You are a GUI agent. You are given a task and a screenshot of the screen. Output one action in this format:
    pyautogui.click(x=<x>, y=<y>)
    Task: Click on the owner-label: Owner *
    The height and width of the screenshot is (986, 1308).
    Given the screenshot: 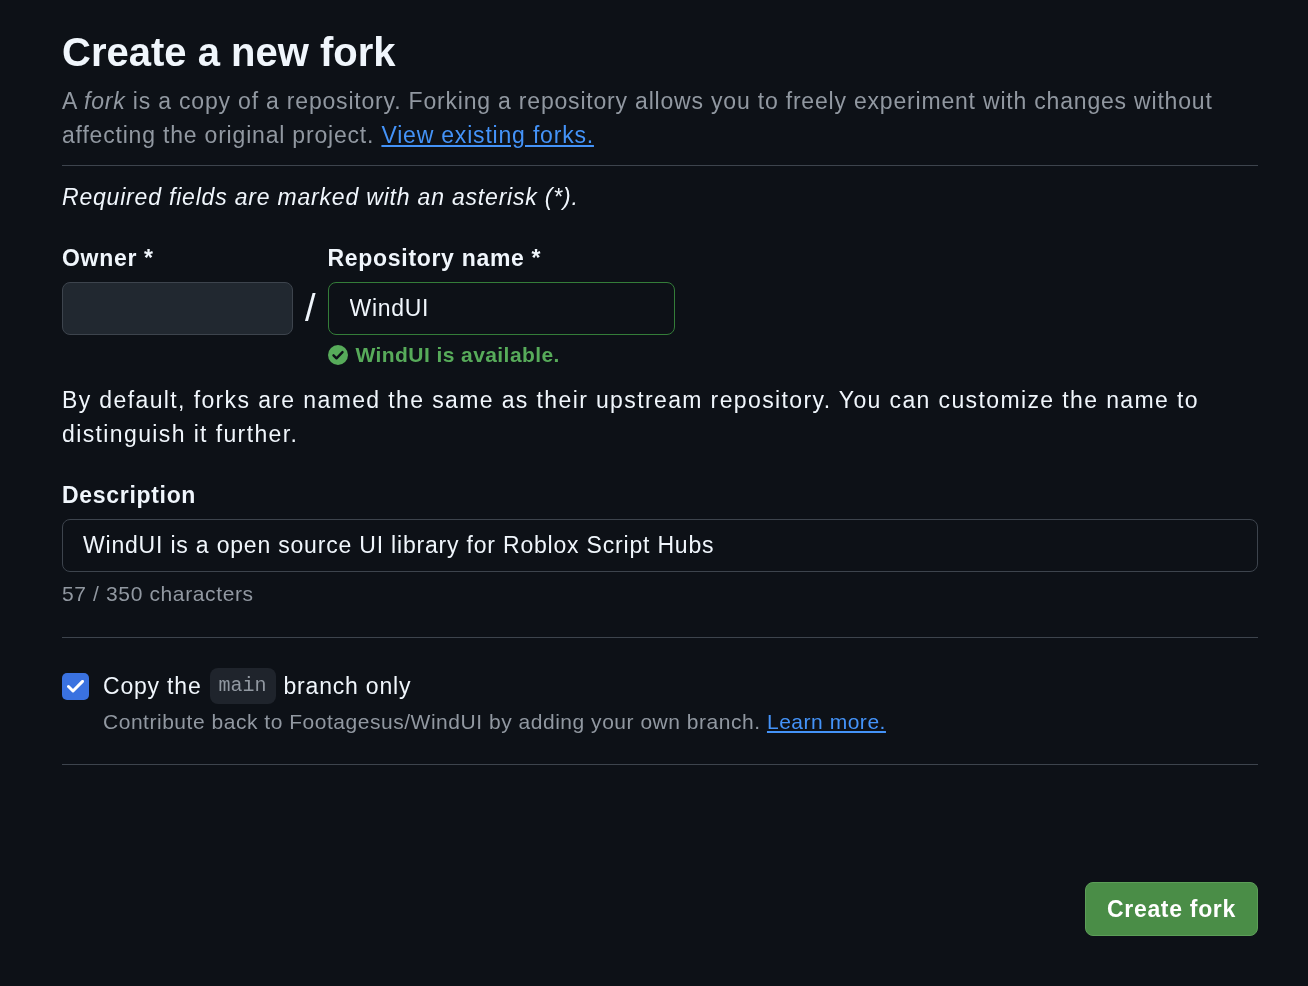 What is the action you would take?
    pyautogui.click(x=108, y=258)
    